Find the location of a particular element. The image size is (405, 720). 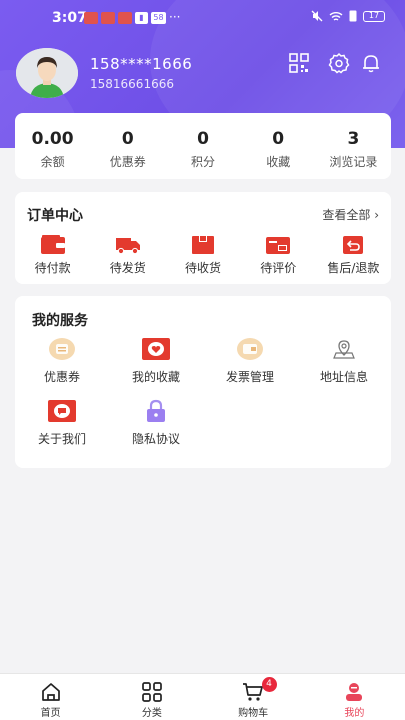

stat-favorites: 0 收藏 is located at coordinates (278, 146).